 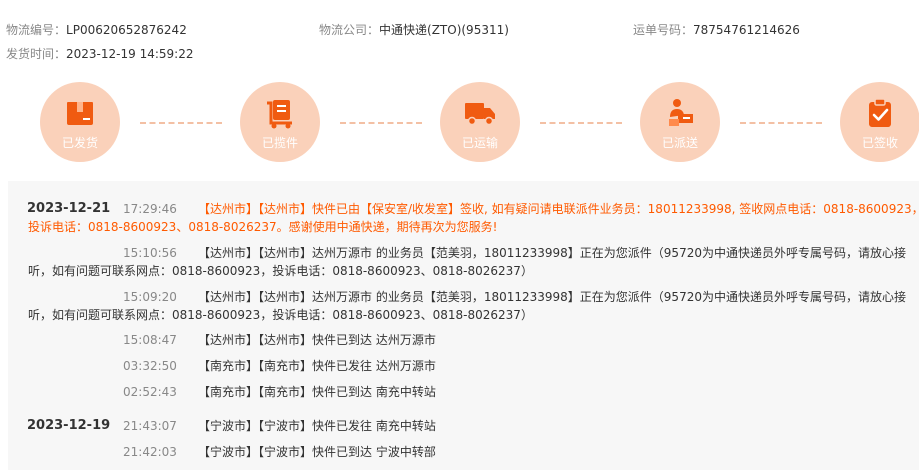 I want to click on carrier-label: 物流公司：, so click(x=349, y=30).